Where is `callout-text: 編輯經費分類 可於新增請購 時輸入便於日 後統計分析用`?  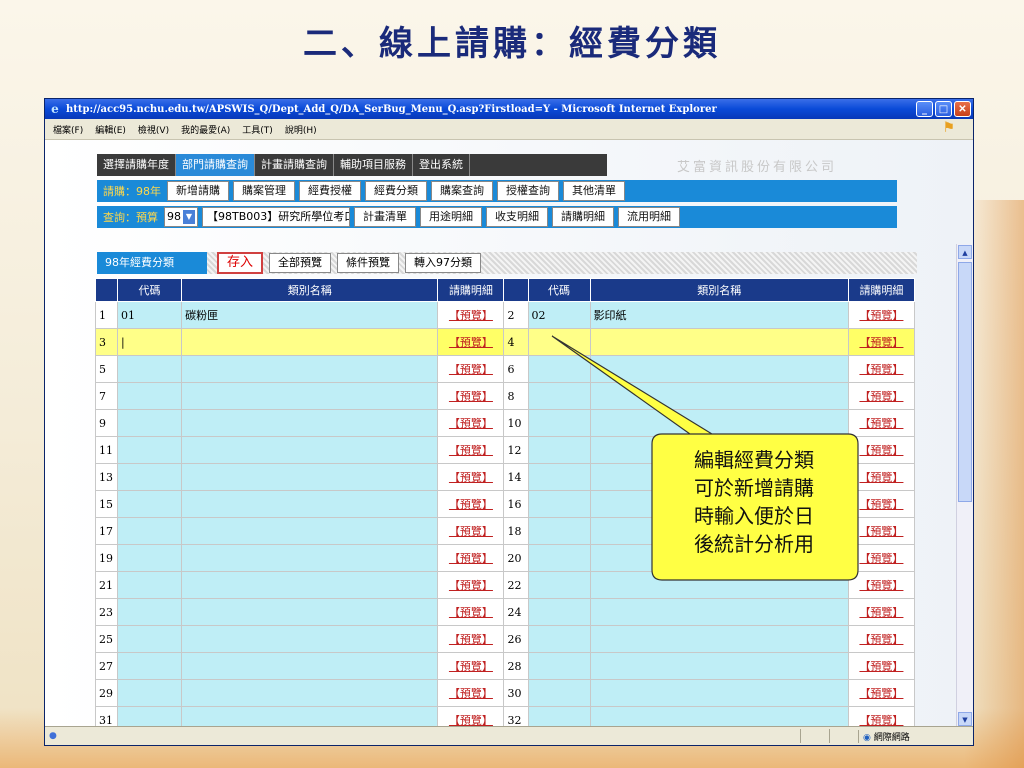
callout-text: 編輯經費分類 可於新增請購 時輸入便於日 後統計分析用 is located at coordinates (754, 502).